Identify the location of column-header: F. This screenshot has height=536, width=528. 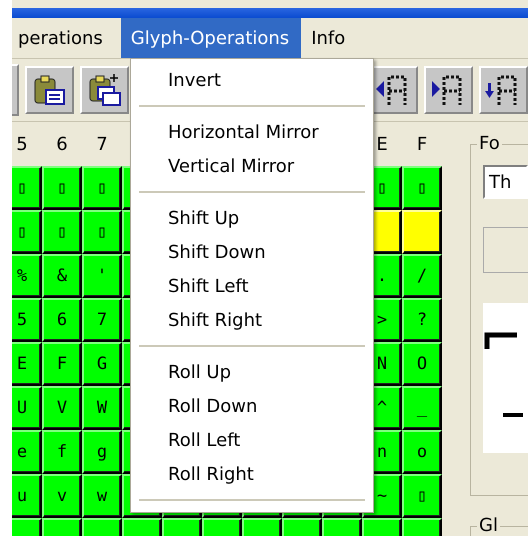
(422, 144).